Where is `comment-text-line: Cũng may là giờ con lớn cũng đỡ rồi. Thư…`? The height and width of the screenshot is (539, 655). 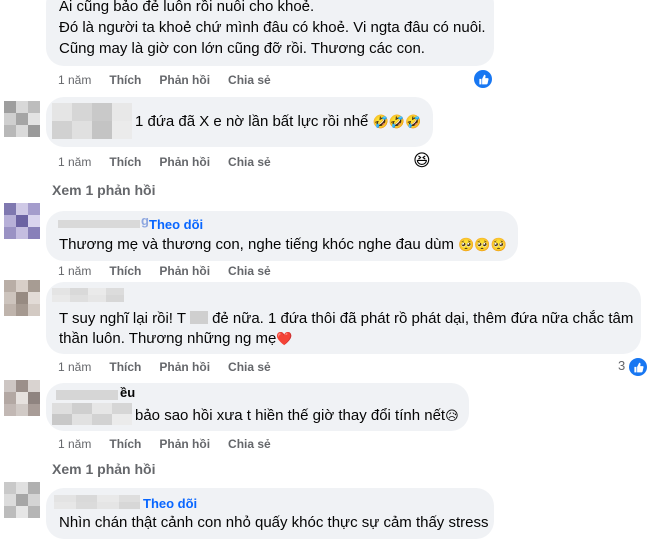 comment-text-line: Cũng may là giờ con lớn cũng đỡ rồi. Thư… is located at coordinates (242, 48).